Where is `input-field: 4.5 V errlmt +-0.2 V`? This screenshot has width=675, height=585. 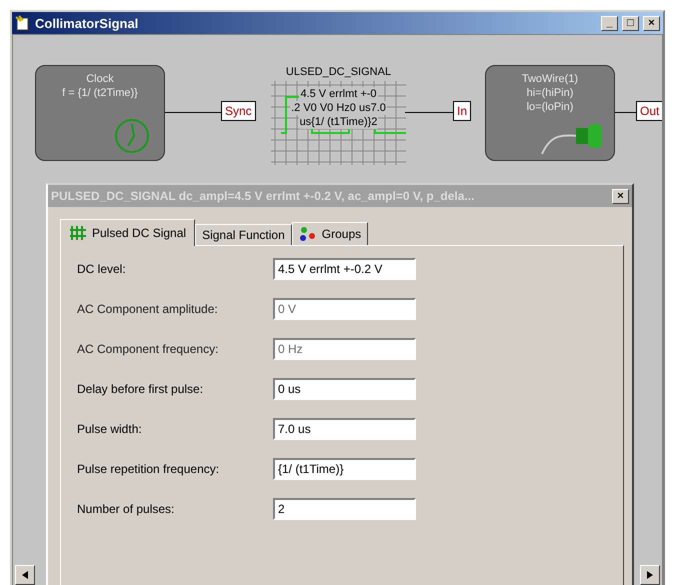
input-field: 4.5 V errlmt +-0.2 V is located at coordinates (344, 269).